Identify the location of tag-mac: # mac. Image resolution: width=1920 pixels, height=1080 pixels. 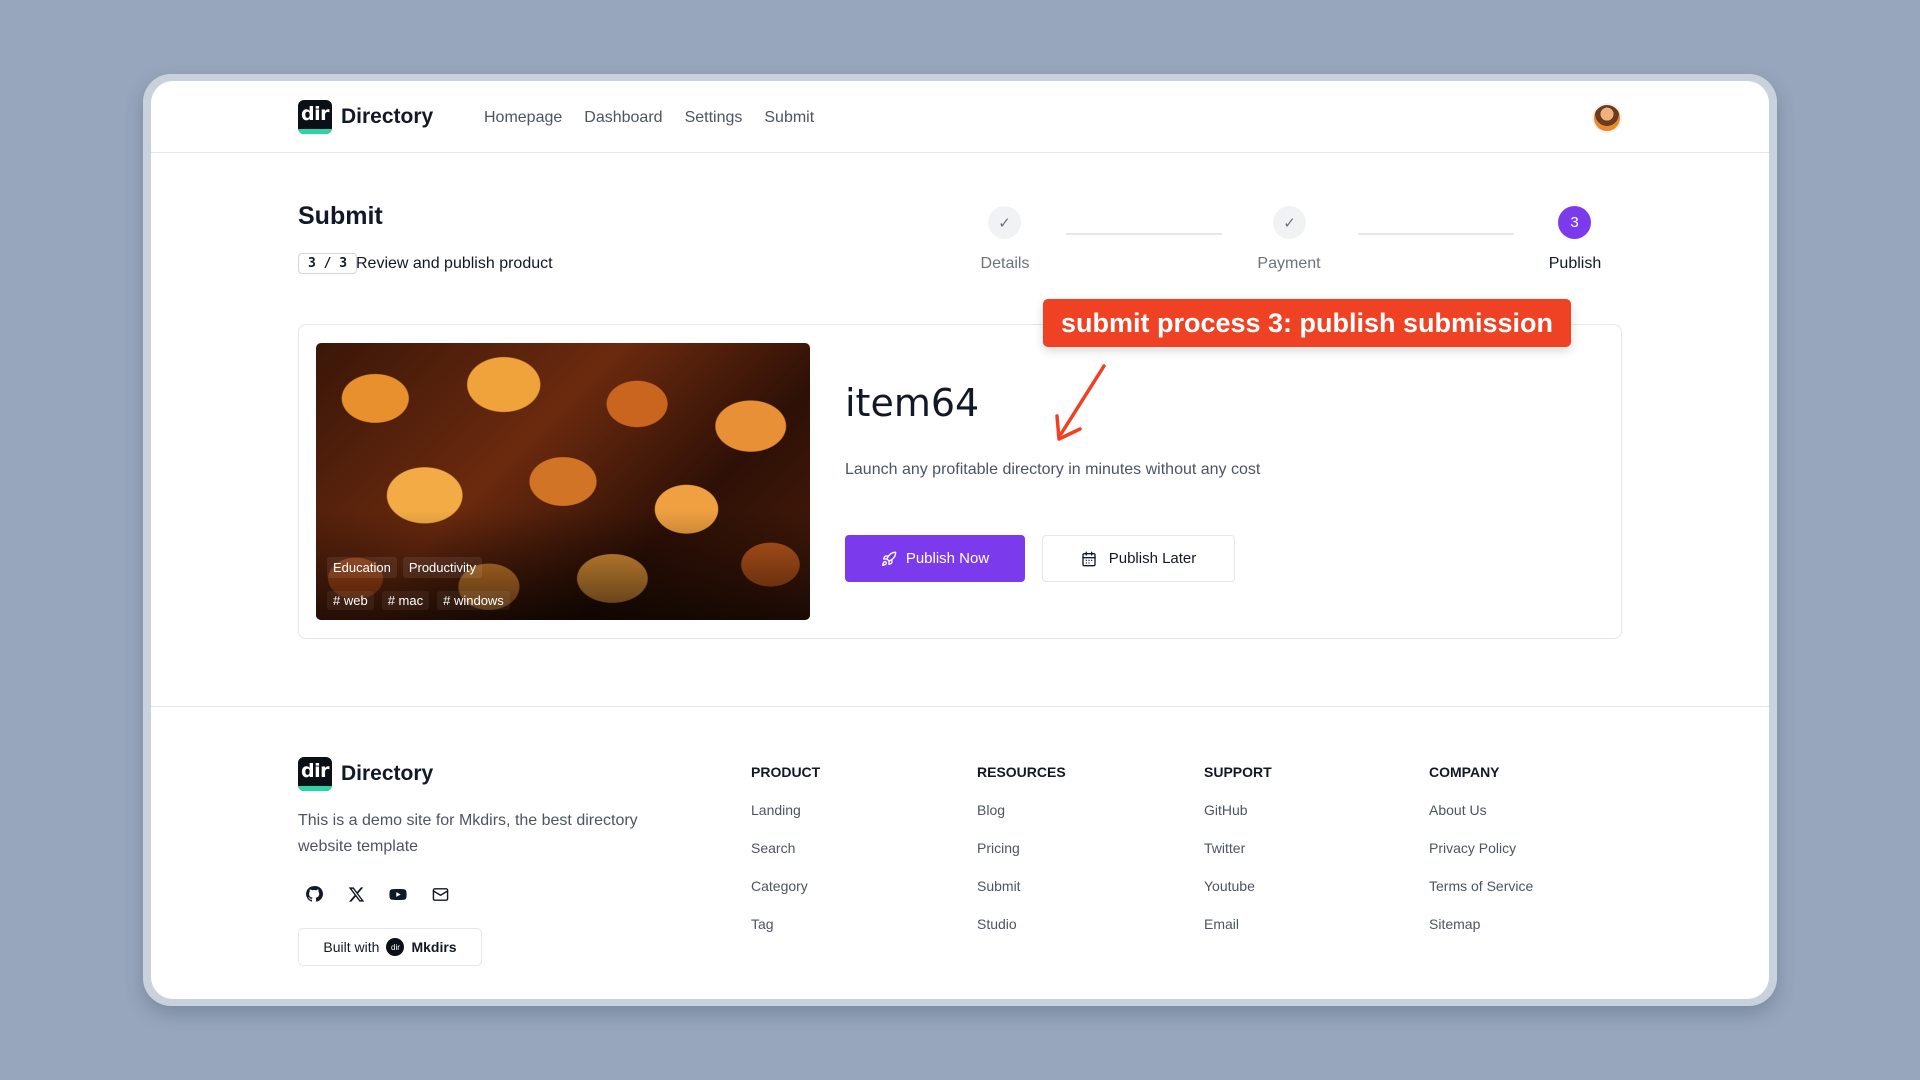
(405, 600).